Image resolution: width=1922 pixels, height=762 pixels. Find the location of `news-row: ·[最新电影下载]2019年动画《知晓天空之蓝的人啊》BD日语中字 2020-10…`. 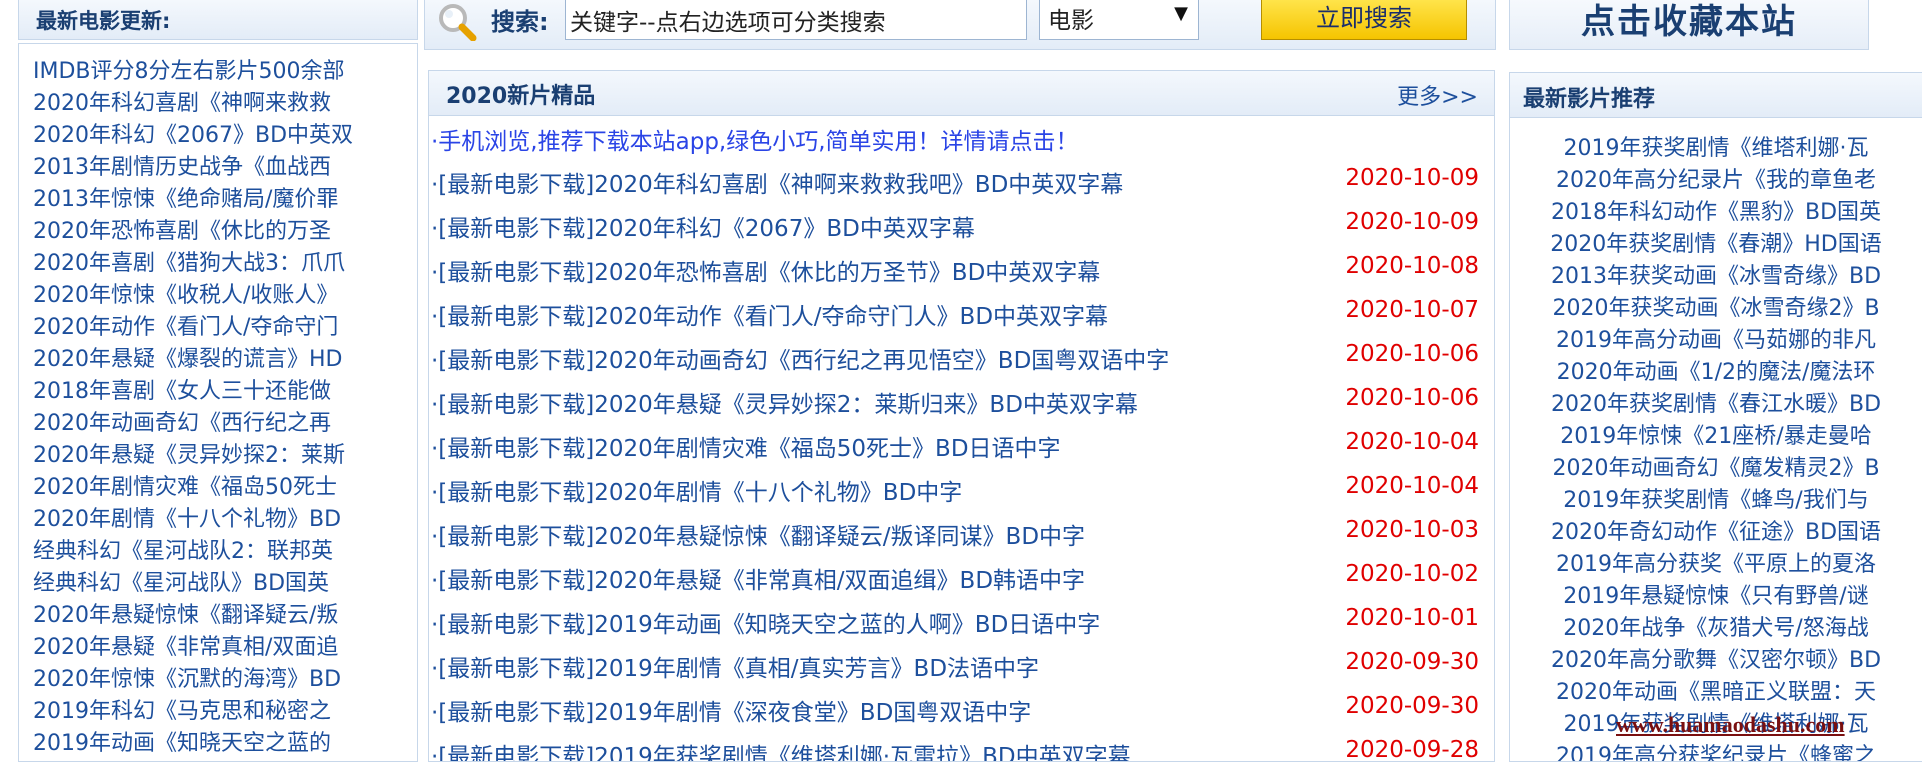

news-row: ·[最新电影下载]2019年动画《知晓天空之蓝的人啊》BD日语中字 2020-10… is located at coordinates (961, 625).